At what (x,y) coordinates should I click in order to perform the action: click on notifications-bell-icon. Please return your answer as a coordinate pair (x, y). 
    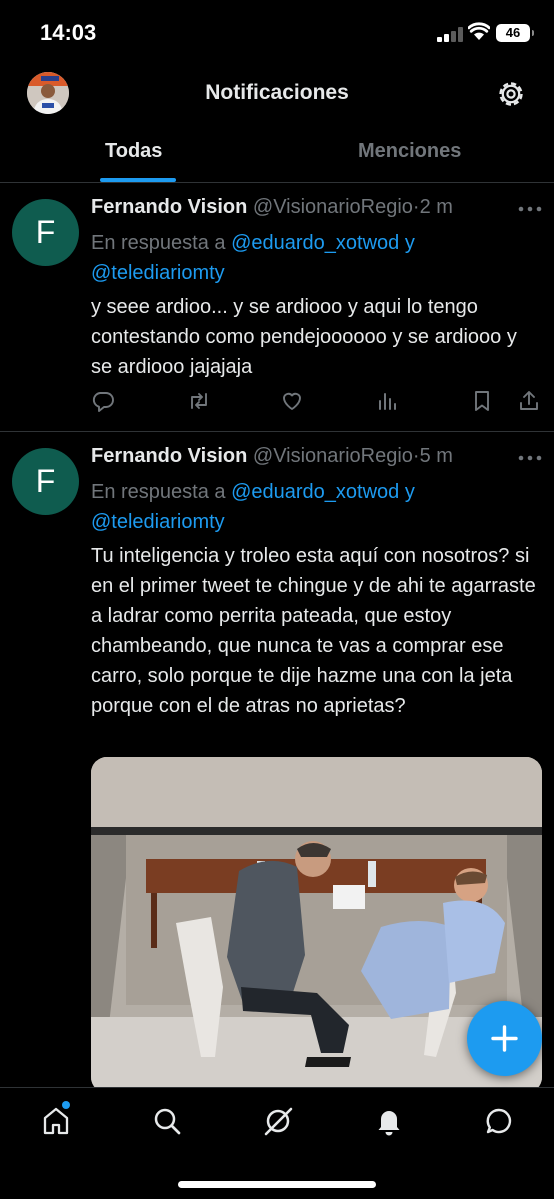
    Looking at the image, I should click on (389, 1121).